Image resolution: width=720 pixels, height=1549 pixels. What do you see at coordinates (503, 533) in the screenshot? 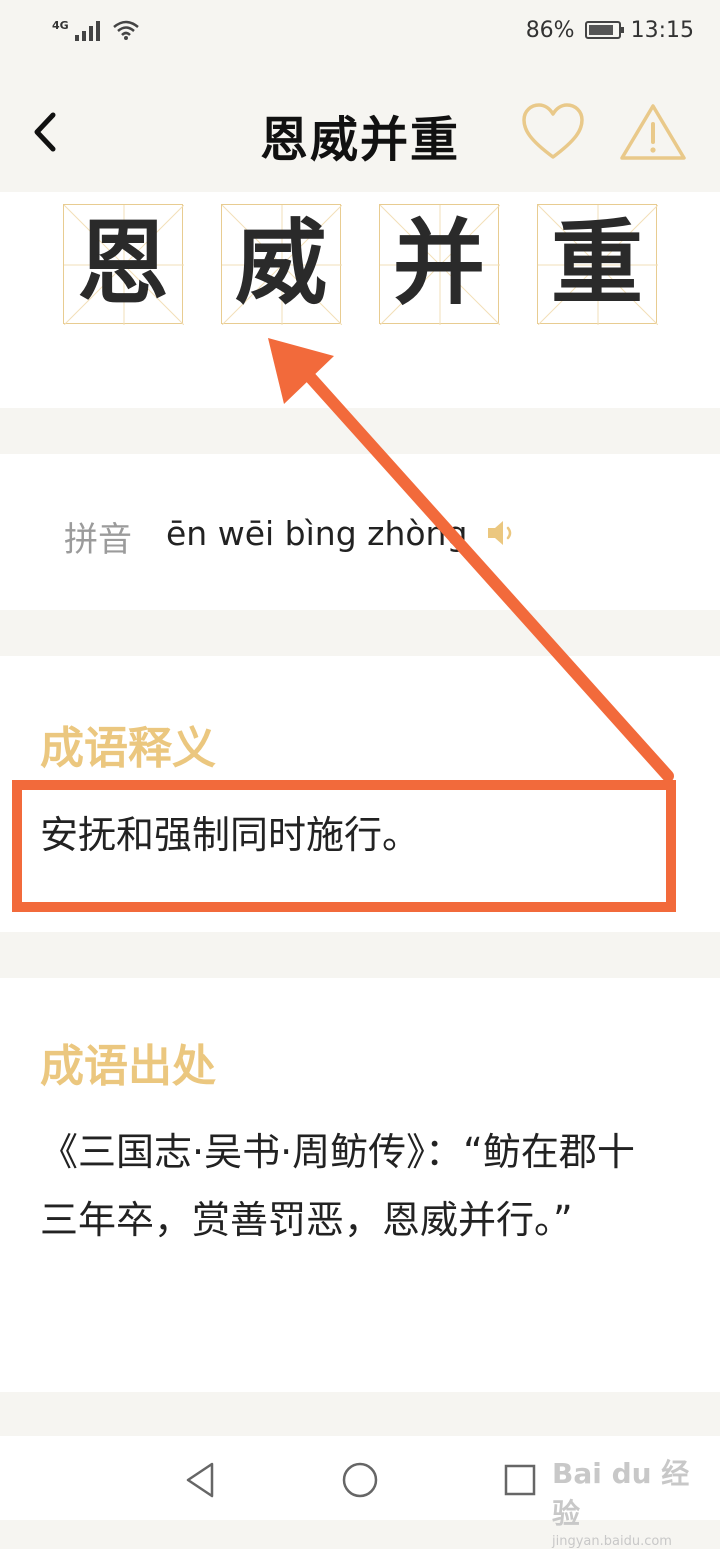
I see `speaker-icon` at bounding box center [503, 533].